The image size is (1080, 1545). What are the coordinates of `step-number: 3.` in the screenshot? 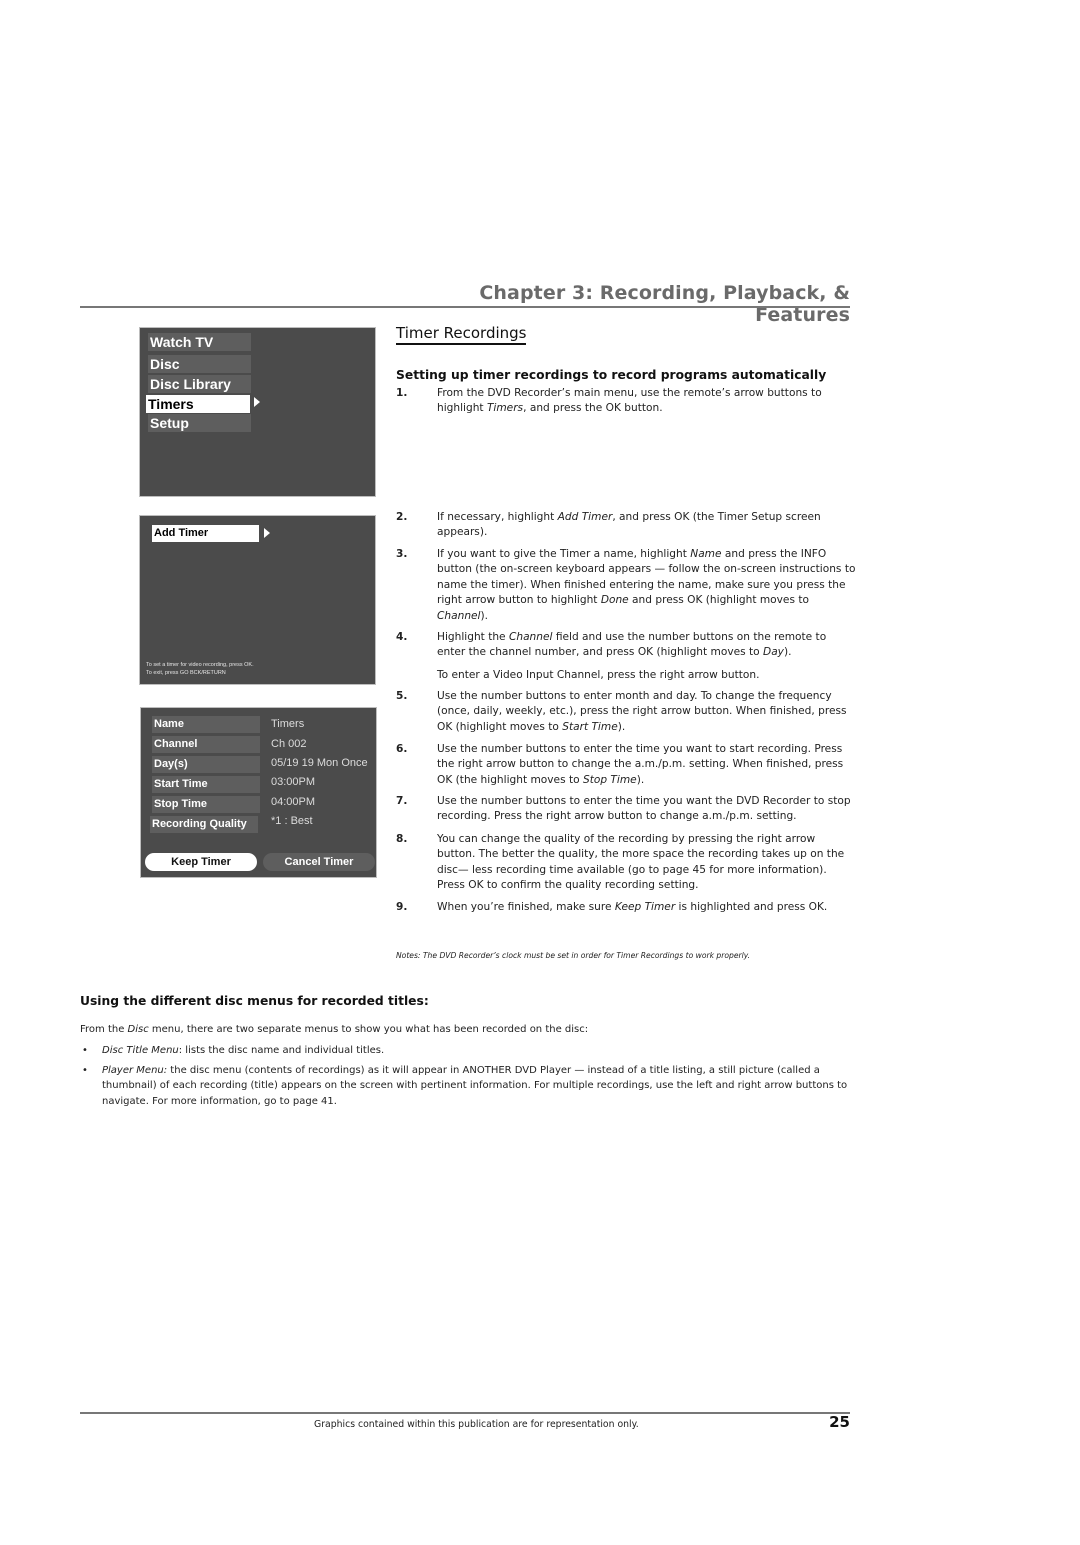 It's located at (402, 554).